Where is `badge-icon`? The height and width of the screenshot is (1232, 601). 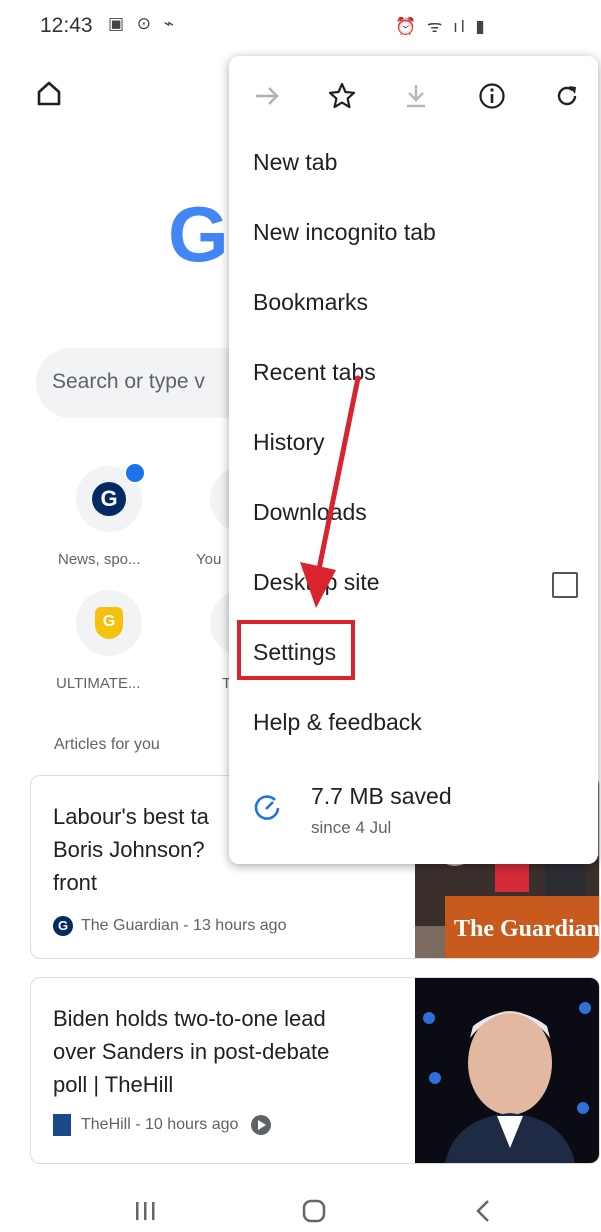
badge-icon is located at coordinates (135, 473).